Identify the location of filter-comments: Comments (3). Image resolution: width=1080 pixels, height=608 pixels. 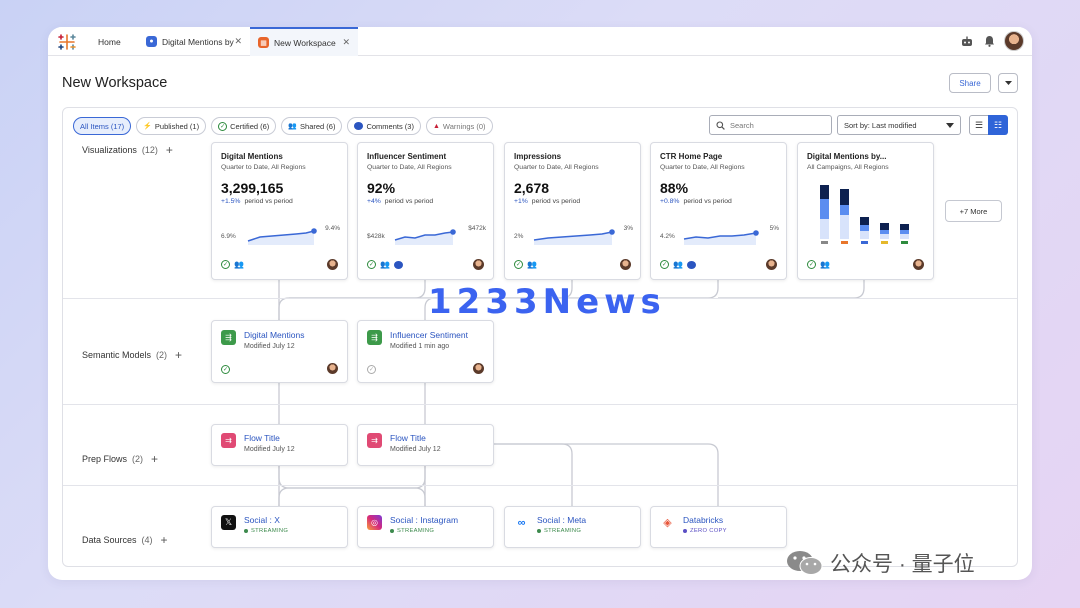
(384, 126).